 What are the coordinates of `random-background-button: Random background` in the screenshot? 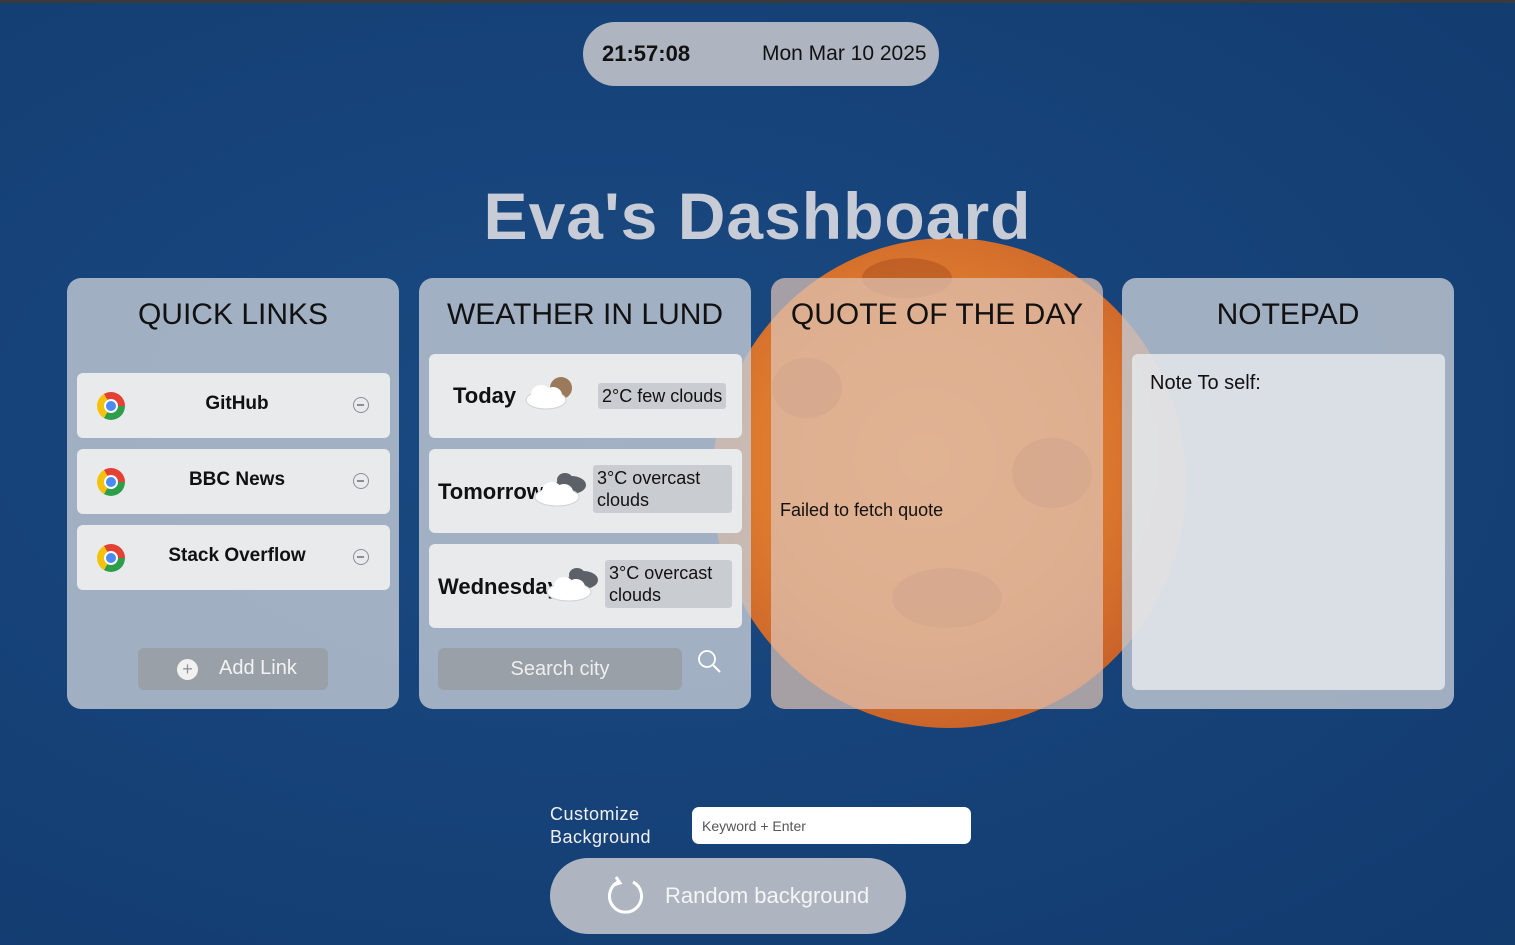 It's located at (728, 896).